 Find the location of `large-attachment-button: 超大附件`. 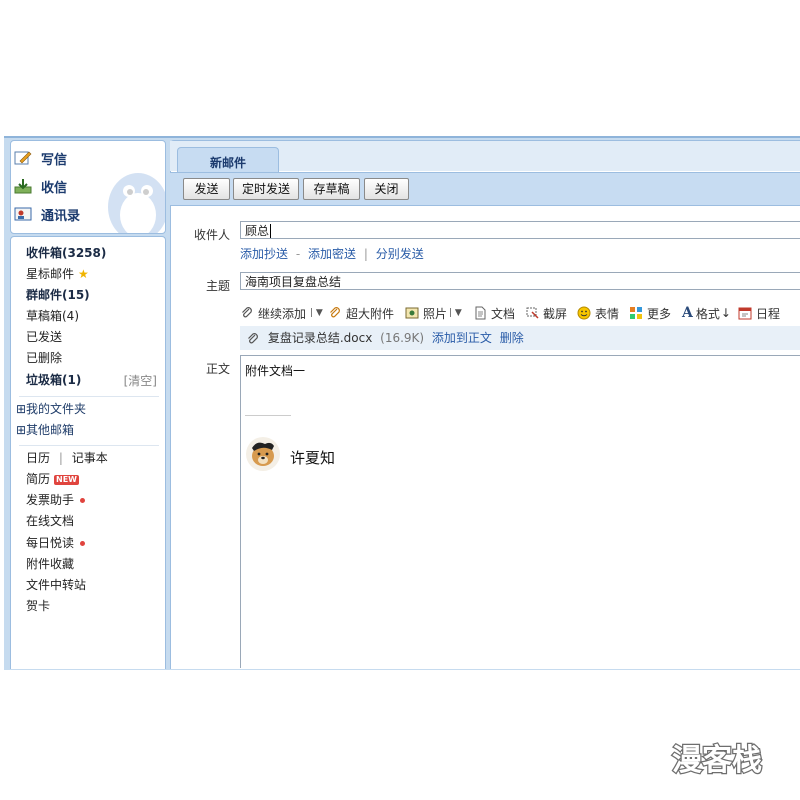

large-attachment-button: 超大附件 is located at coordinates (361, 313).